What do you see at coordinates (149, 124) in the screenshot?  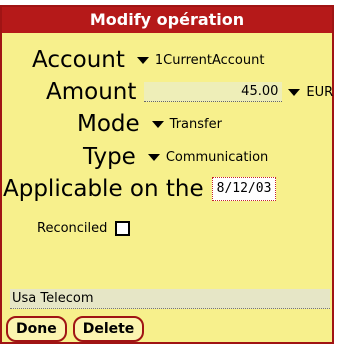 I see `mode-row: Mode Transfer` at bounding box center [149, 124].